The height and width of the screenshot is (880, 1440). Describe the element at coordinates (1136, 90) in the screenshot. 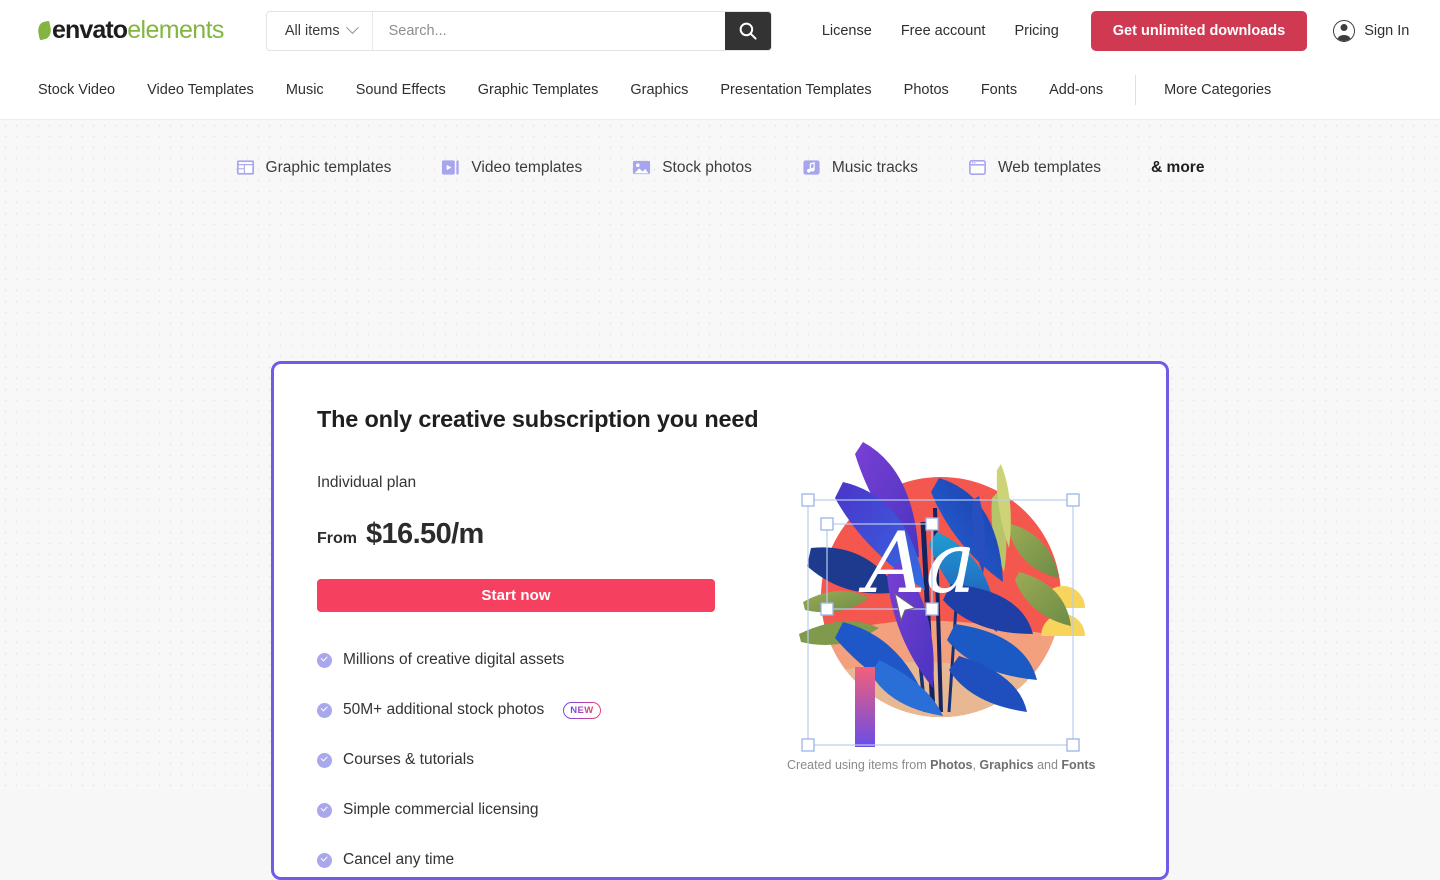

I see `nav-divider` at that location.